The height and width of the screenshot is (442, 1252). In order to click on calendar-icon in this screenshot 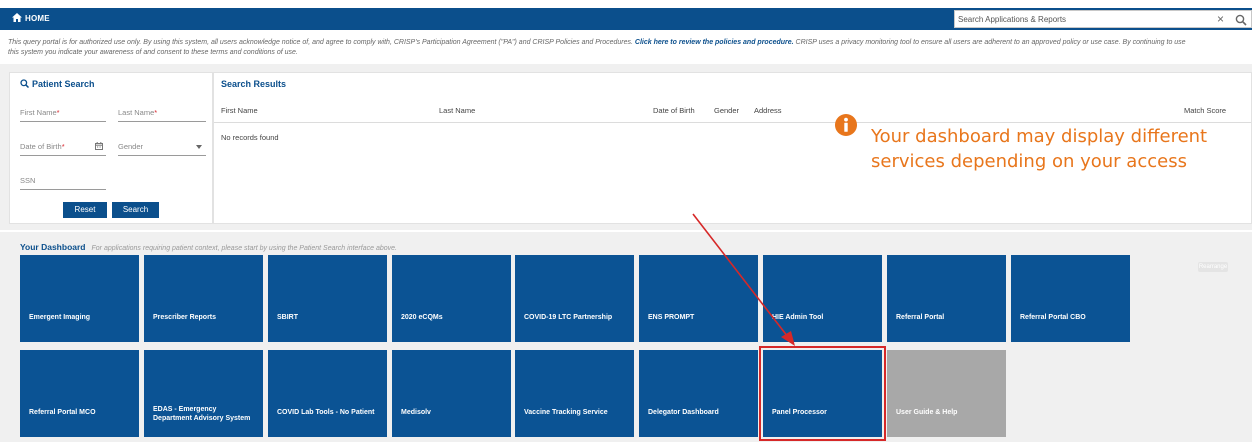, I will do `click(99, 146)`.